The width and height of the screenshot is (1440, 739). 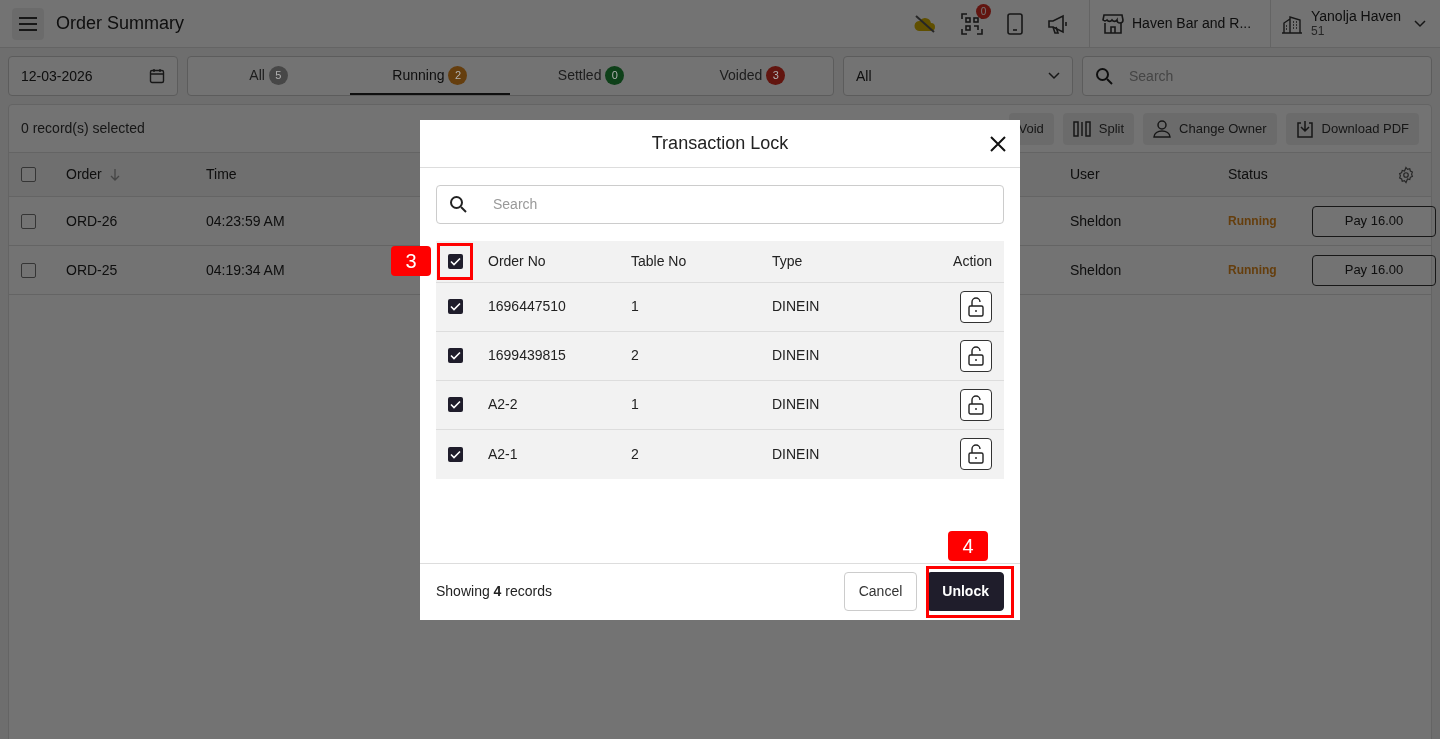 What do you see at coordinates (157, 76) in the screenshot?
I see `calendar-icon` at bounding box center [157, 76].